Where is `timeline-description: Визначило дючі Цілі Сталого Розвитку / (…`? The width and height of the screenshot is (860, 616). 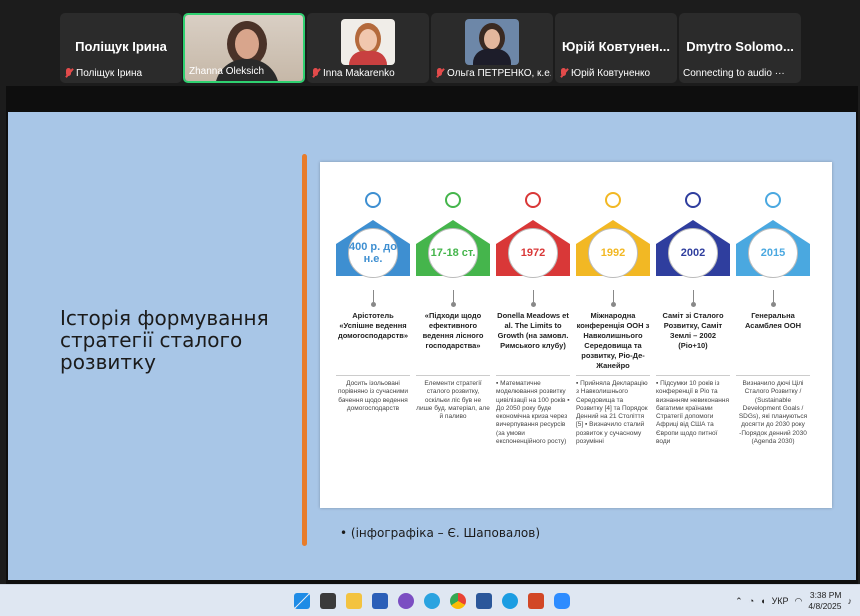
timeline-description: Визначило дючі Цілі Сталого Розвитку / (… is located at coordinates (773, 413).